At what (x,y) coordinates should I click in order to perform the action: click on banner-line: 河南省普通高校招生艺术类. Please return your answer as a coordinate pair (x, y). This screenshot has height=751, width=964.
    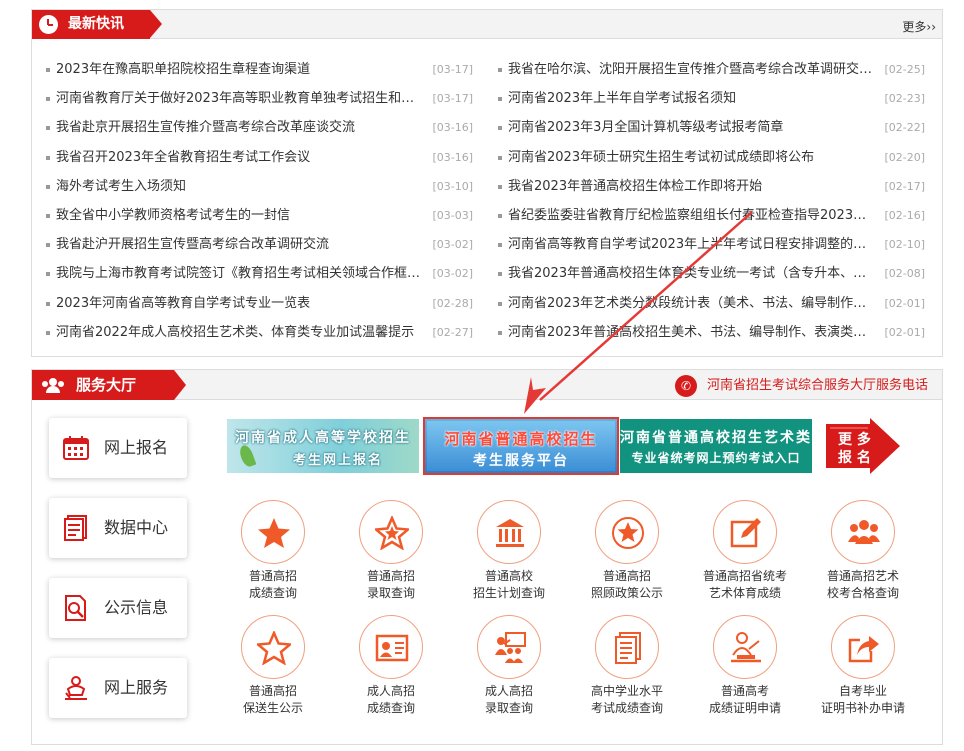
    Looking at the image, I should click on (716, 437).